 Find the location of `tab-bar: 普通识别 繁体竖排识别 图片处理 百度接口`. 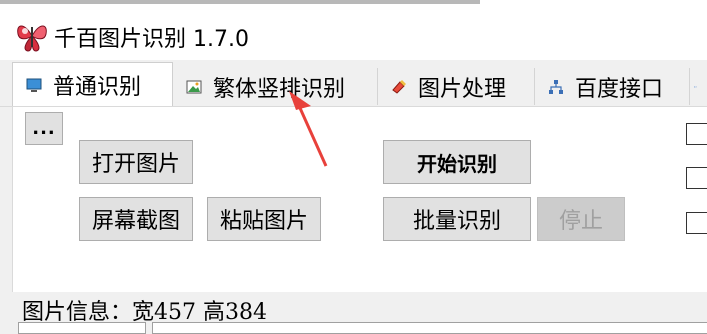

tab-bar: 普通识别 繁体竖排识别 图片处理 百度接口 is located at coordinates (353, 83).